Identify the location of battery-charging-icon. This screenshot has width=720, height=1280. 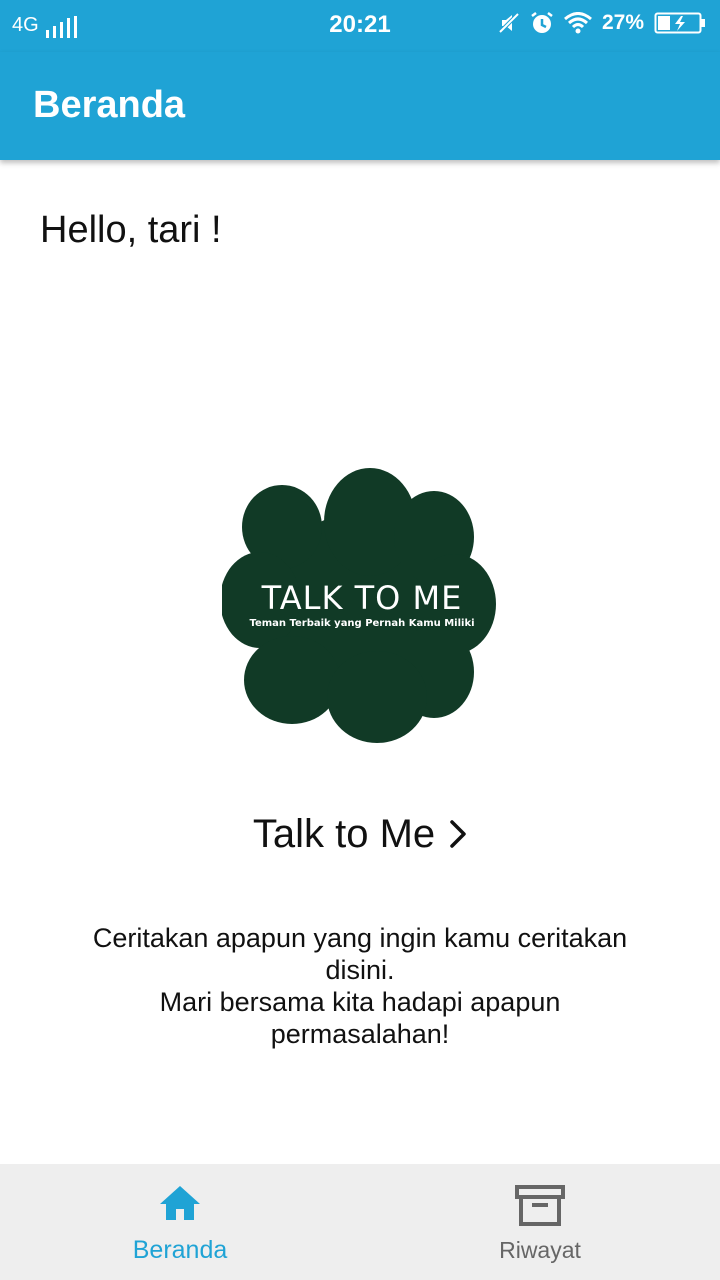
(679, 23).